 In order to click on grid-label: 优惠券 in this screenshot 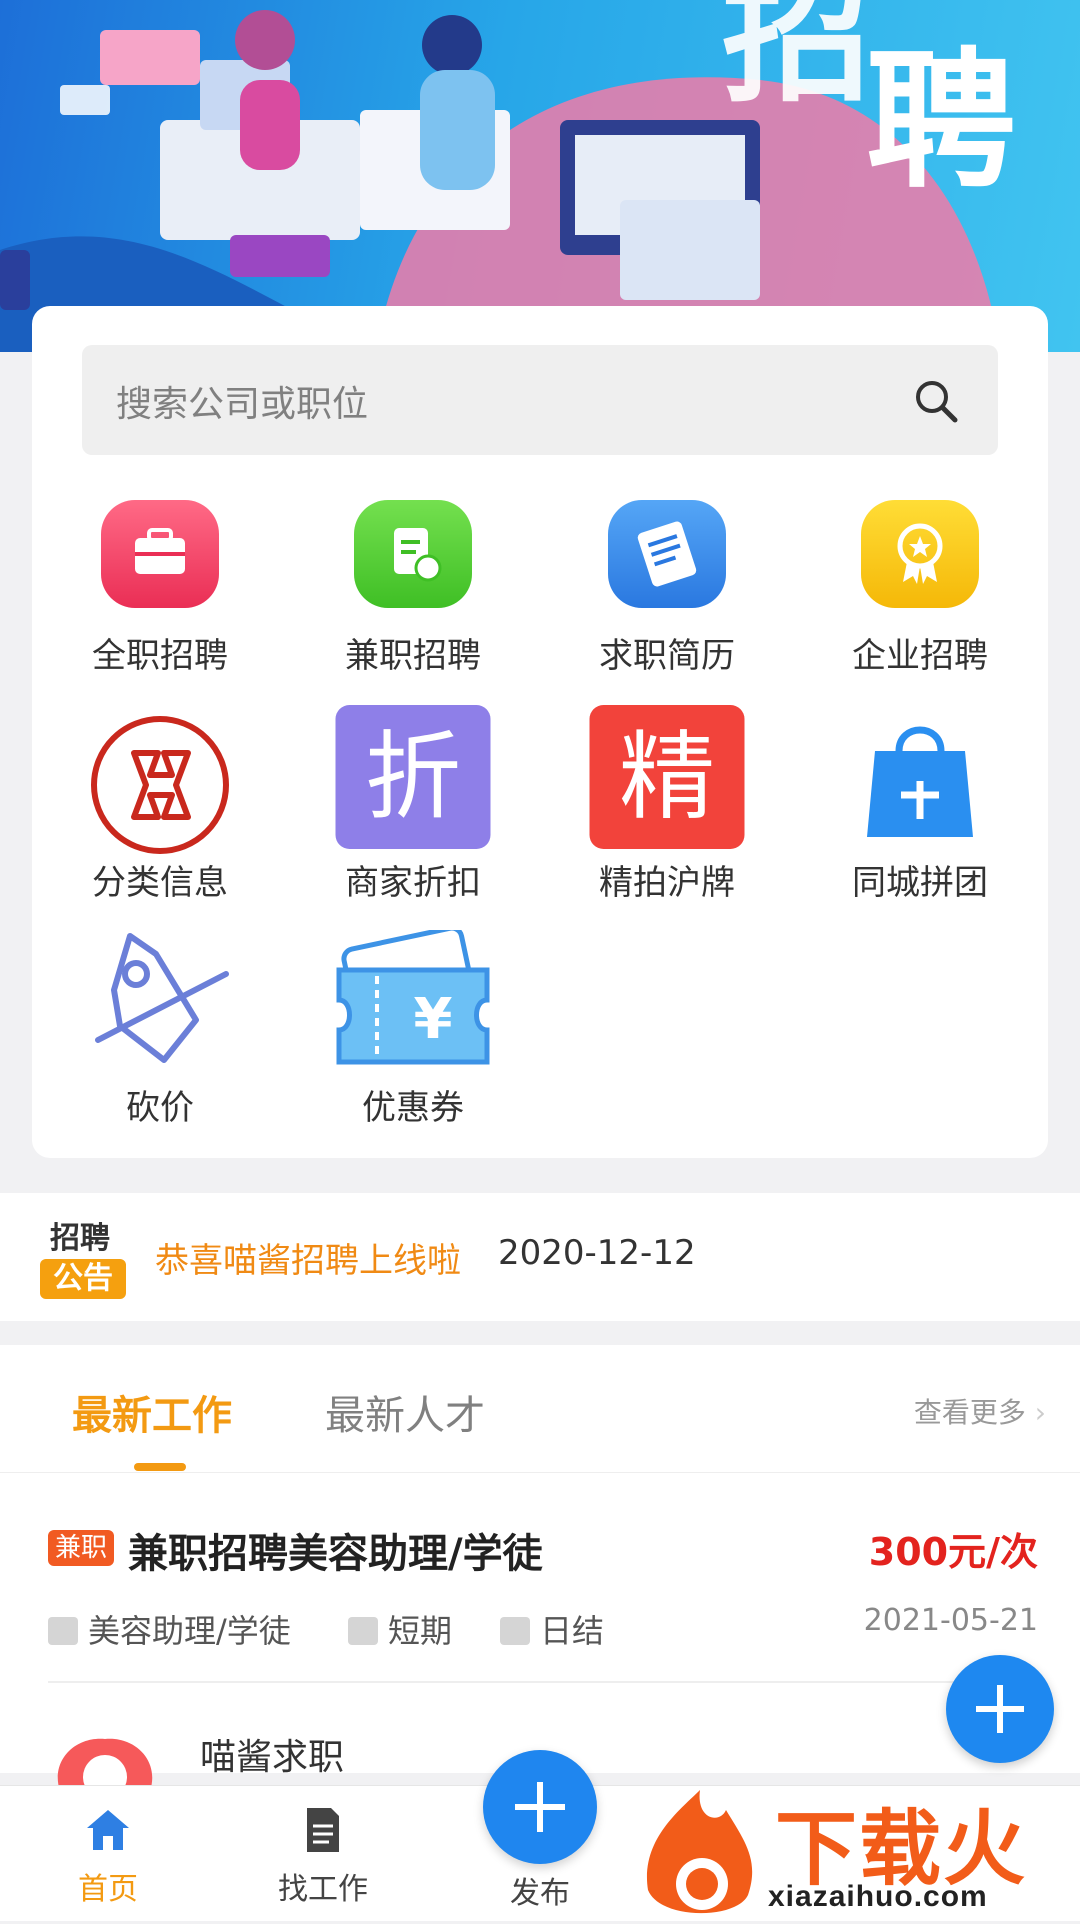, I will do `click(413, 1108)`.